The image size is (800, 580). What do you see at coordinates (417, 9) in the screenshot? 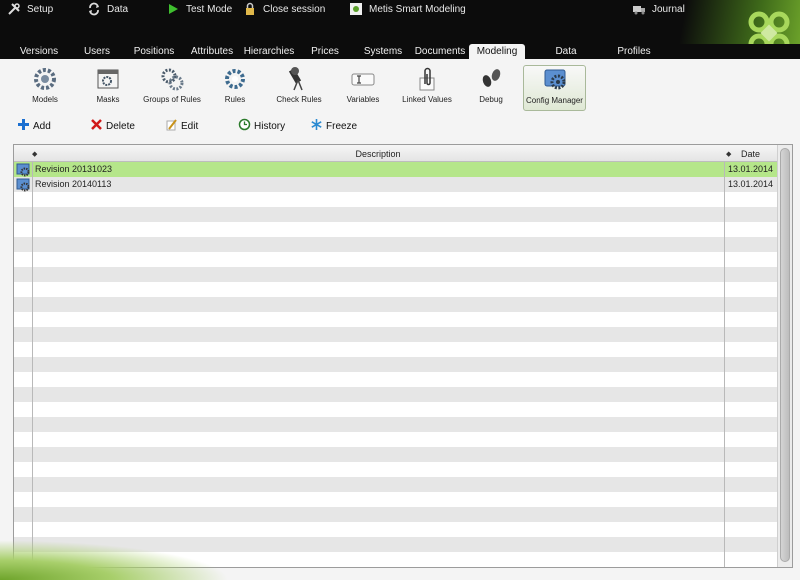
I see `top-menu-label: Metis Smart Modeling` at bounding box center [417, 9].